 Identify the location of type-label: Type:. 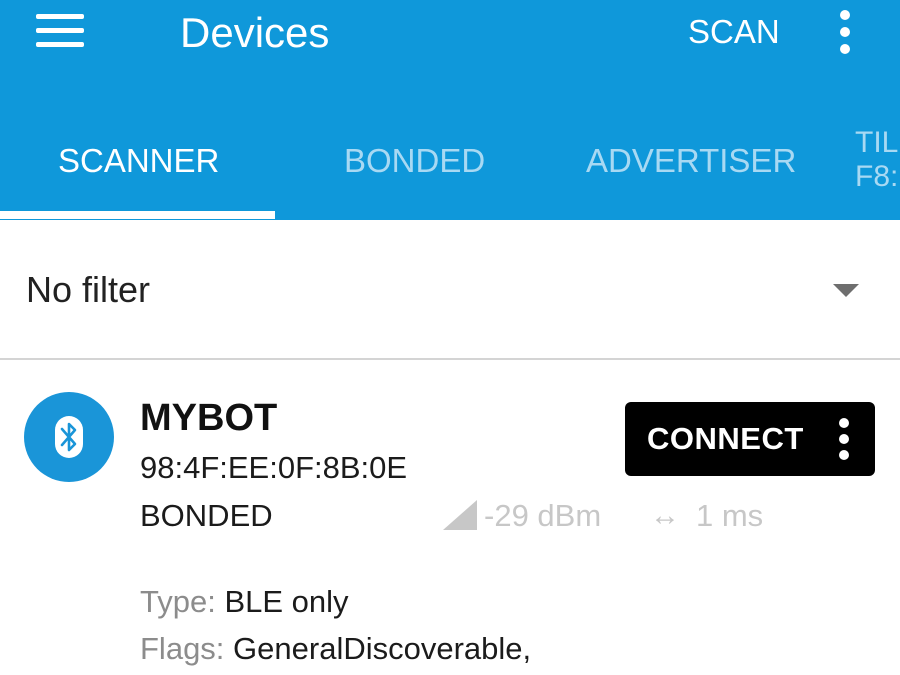
(178, 601).